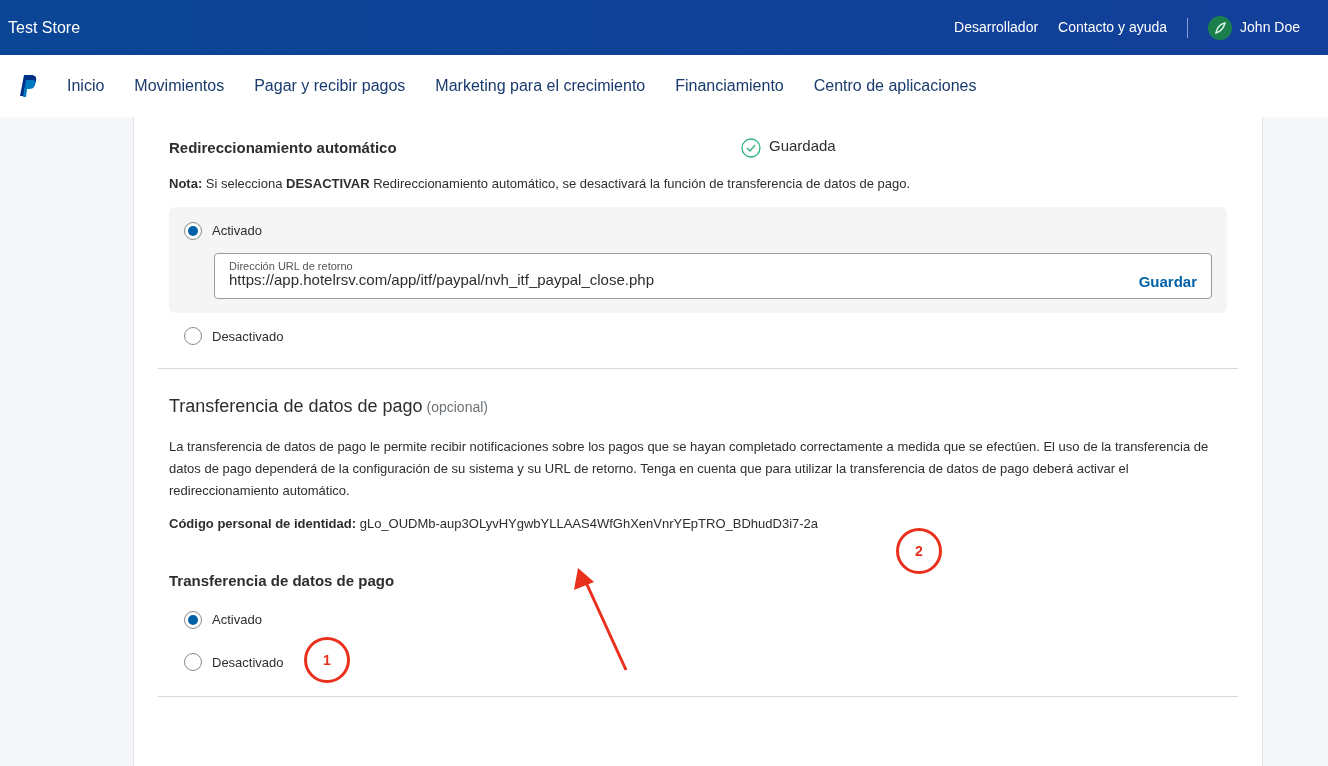 This screenshot has height=766, width=1328. I want to click on identity-token-text: Código personal de identidad: gLo_OUDMb-aup3OLyvHYgwbYLLAAS4WfGhXenVnrYEpTRO_BDhudD3i7-2a, so click(494, 524).